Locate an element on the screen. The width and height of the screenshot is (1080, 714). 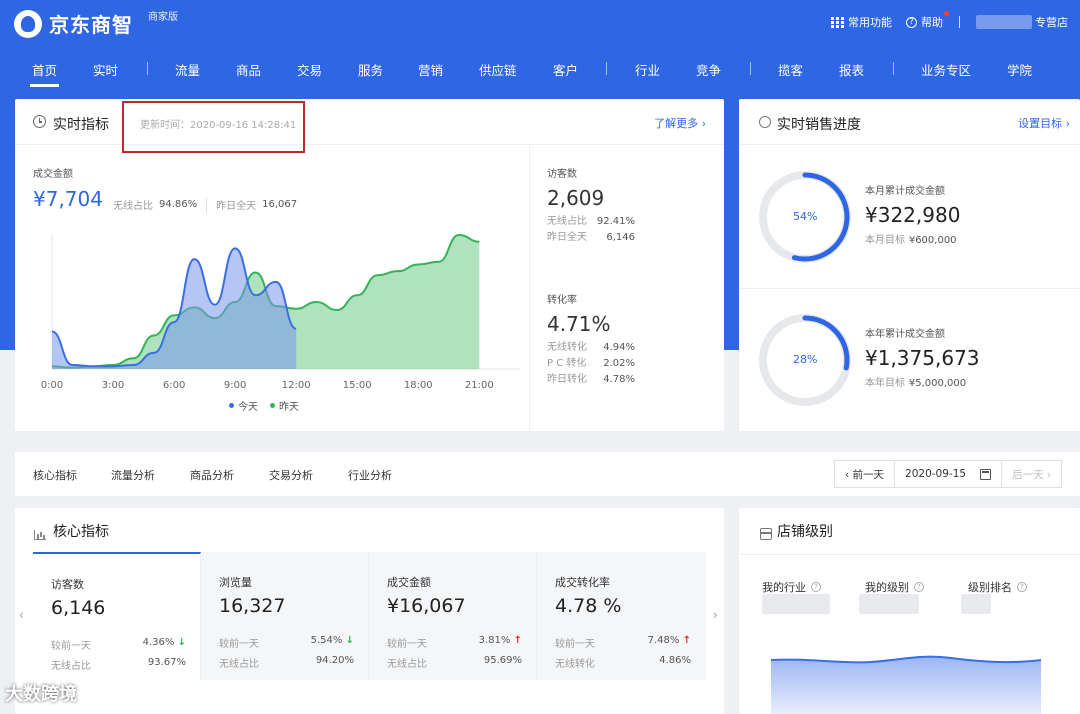
help-button: ? 帮助 is located at coordinates (927, 20).